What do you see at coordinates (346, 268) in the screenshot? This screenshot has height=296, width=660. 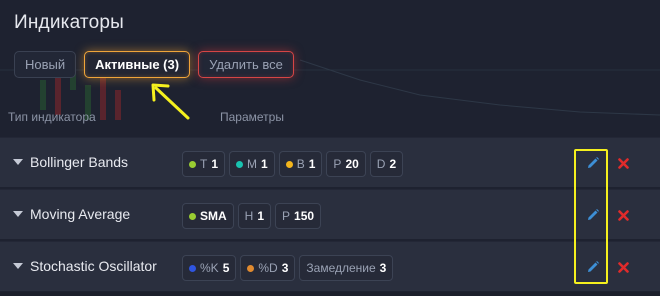 I see `param-chip: Замедление 3` at bounding box center [346, 268].